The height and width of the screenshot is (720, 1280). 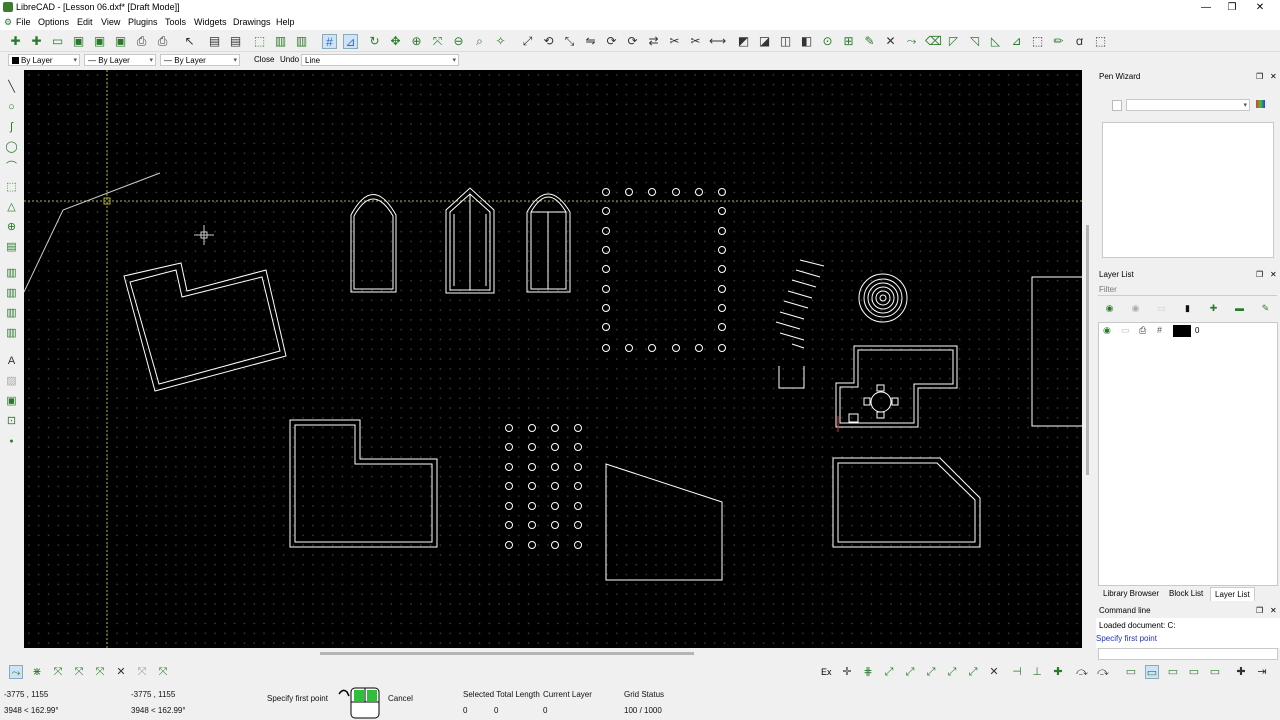 What do you see at coordinates (1100, 41) in the screenshot?
I see `select-all-icon: ⬚` at bounding box center [1100, 41].